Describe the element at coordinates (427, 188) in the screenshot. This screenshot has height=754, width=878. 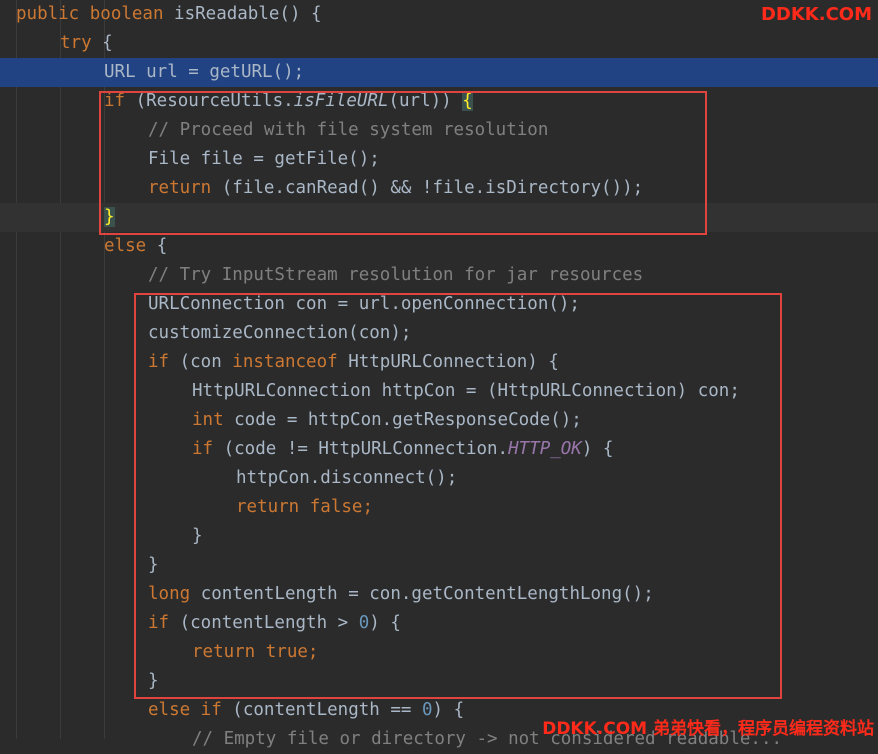
I see `code-text: (file.canRead() && !file.isDirectory());` at that location.